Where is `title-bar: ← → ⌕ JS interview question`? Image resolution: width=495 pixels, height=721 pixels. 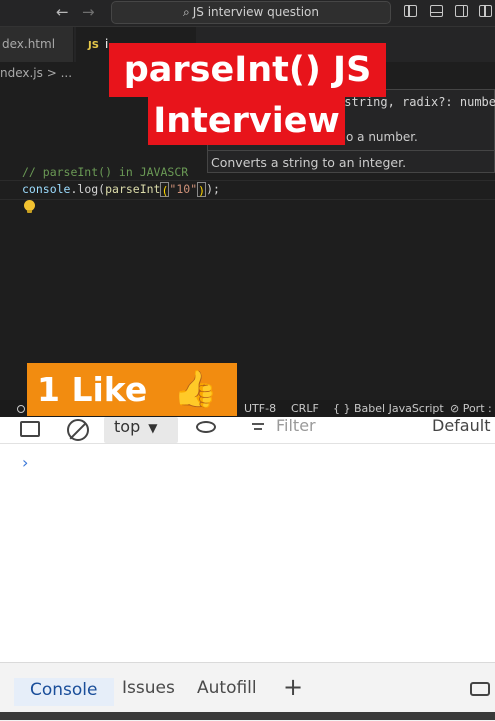 title-bar: ← → ⌕ JS interview question is located at coordinates (247, 13).